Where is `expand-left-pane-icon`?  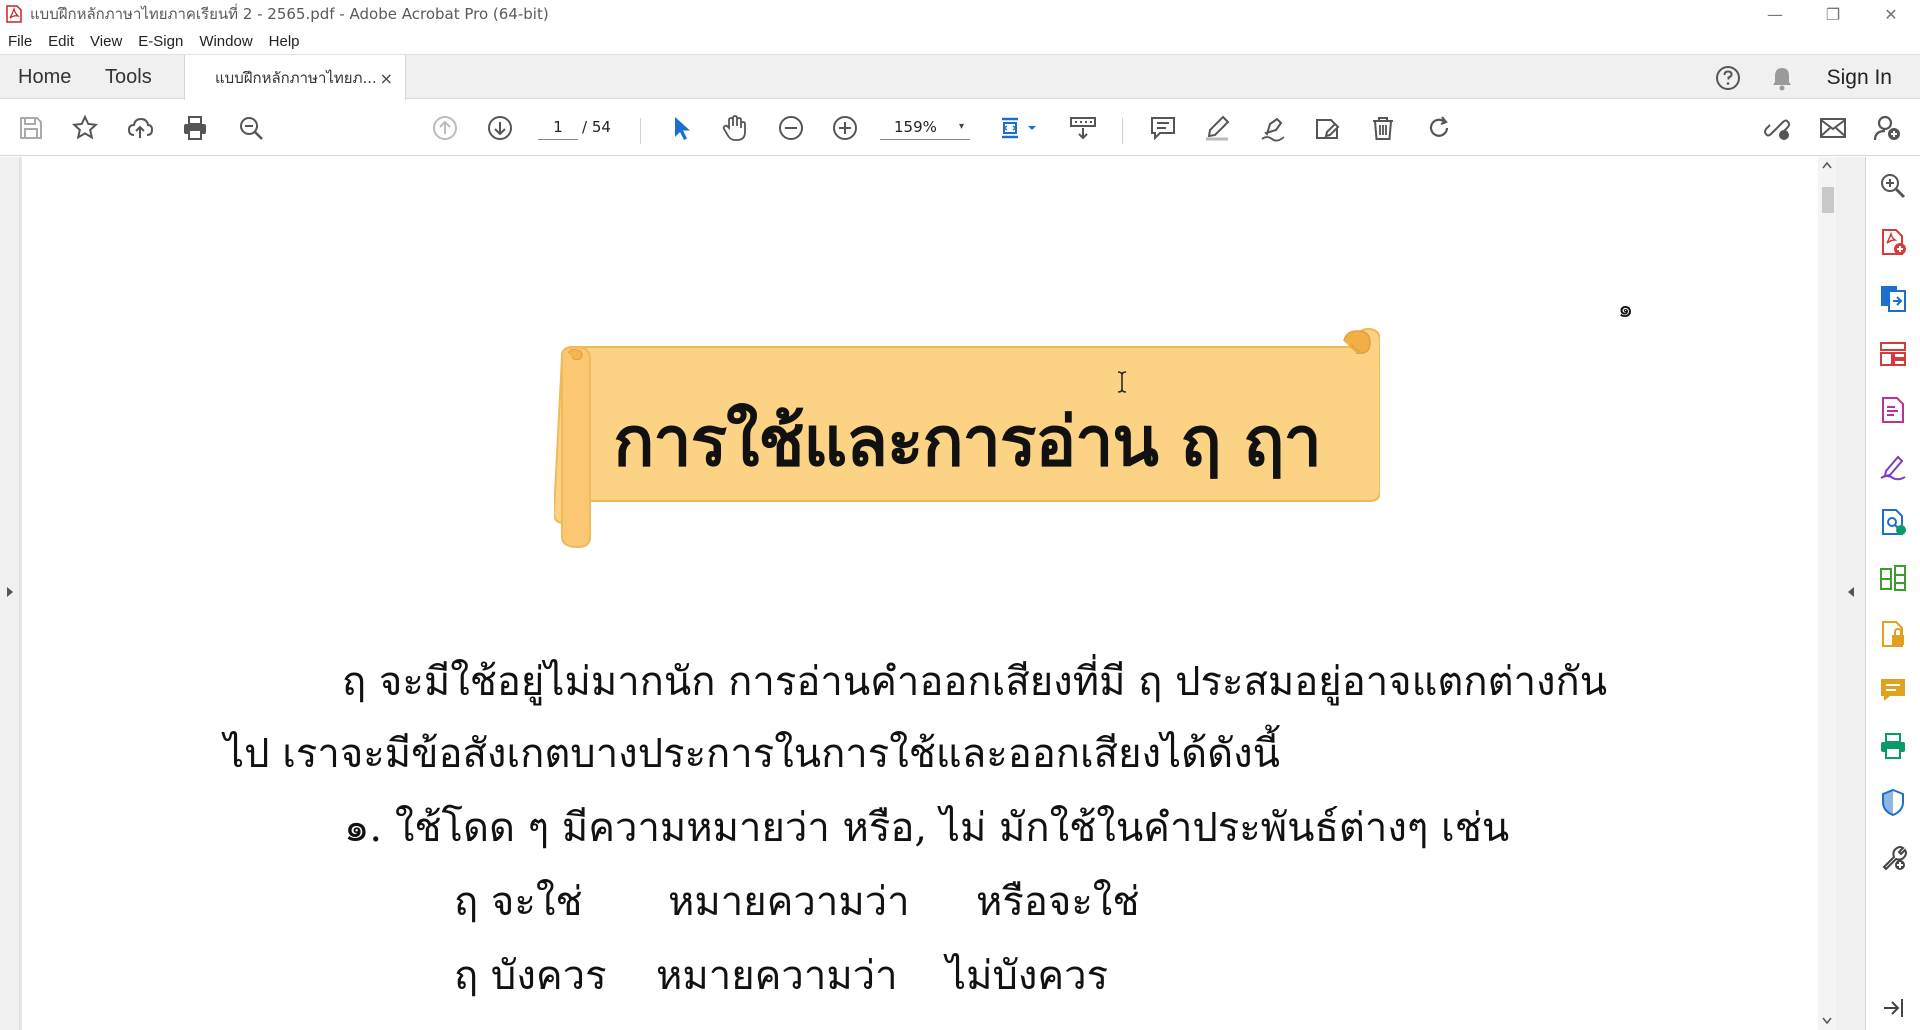 expand-left-pane-icon is located at coordinates (10, 592).